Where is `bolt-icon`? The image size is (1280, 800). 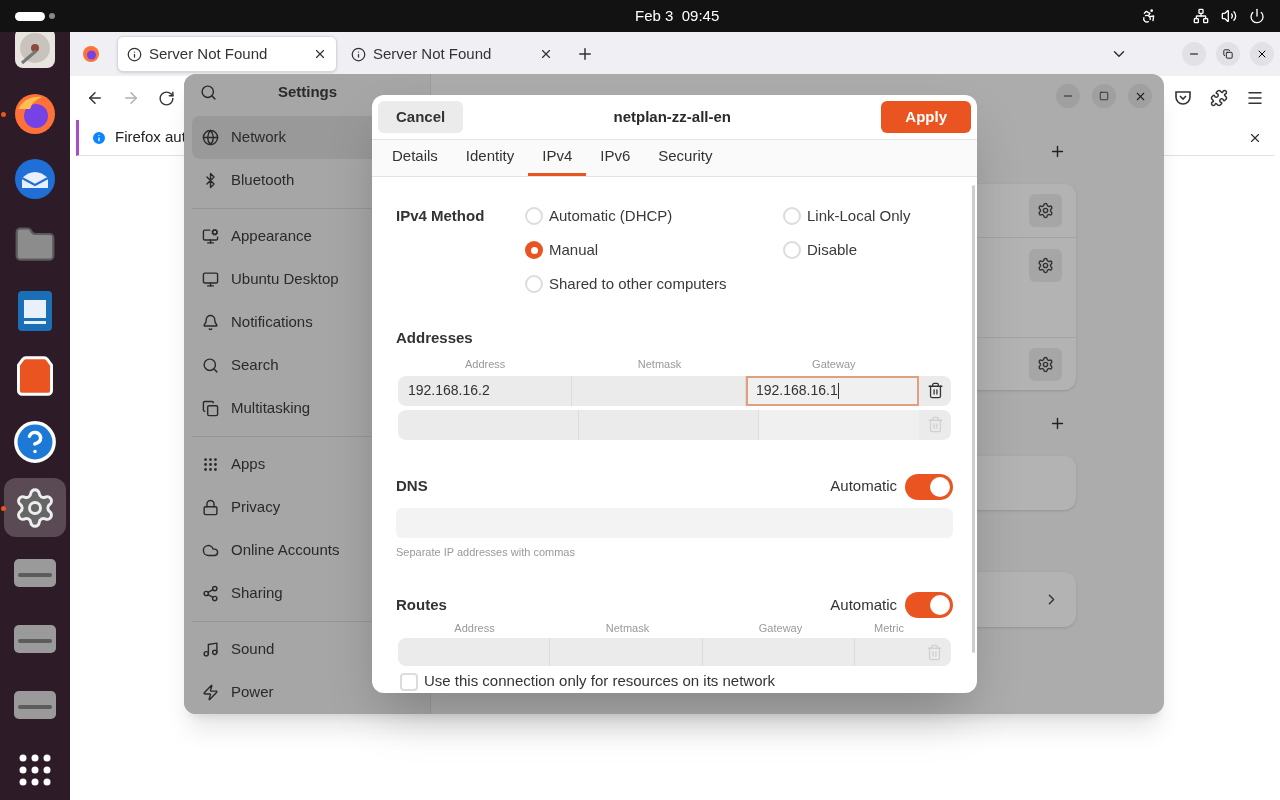
bolt-icon is located at coordinates (210, 692).